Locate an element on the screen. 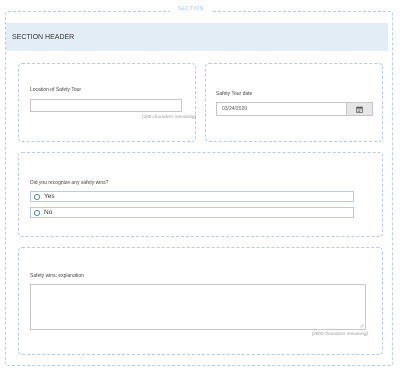 This screenshot has width=400, height=370. radio-option-no: No is located at coordinates (192, 212).